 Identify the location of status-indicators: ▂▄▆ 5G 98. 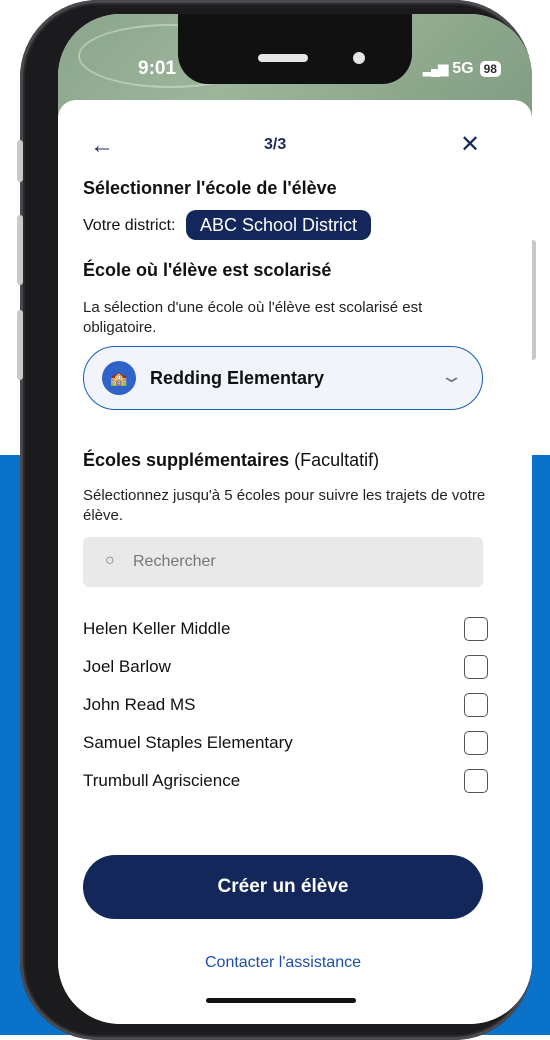
(462, 69).